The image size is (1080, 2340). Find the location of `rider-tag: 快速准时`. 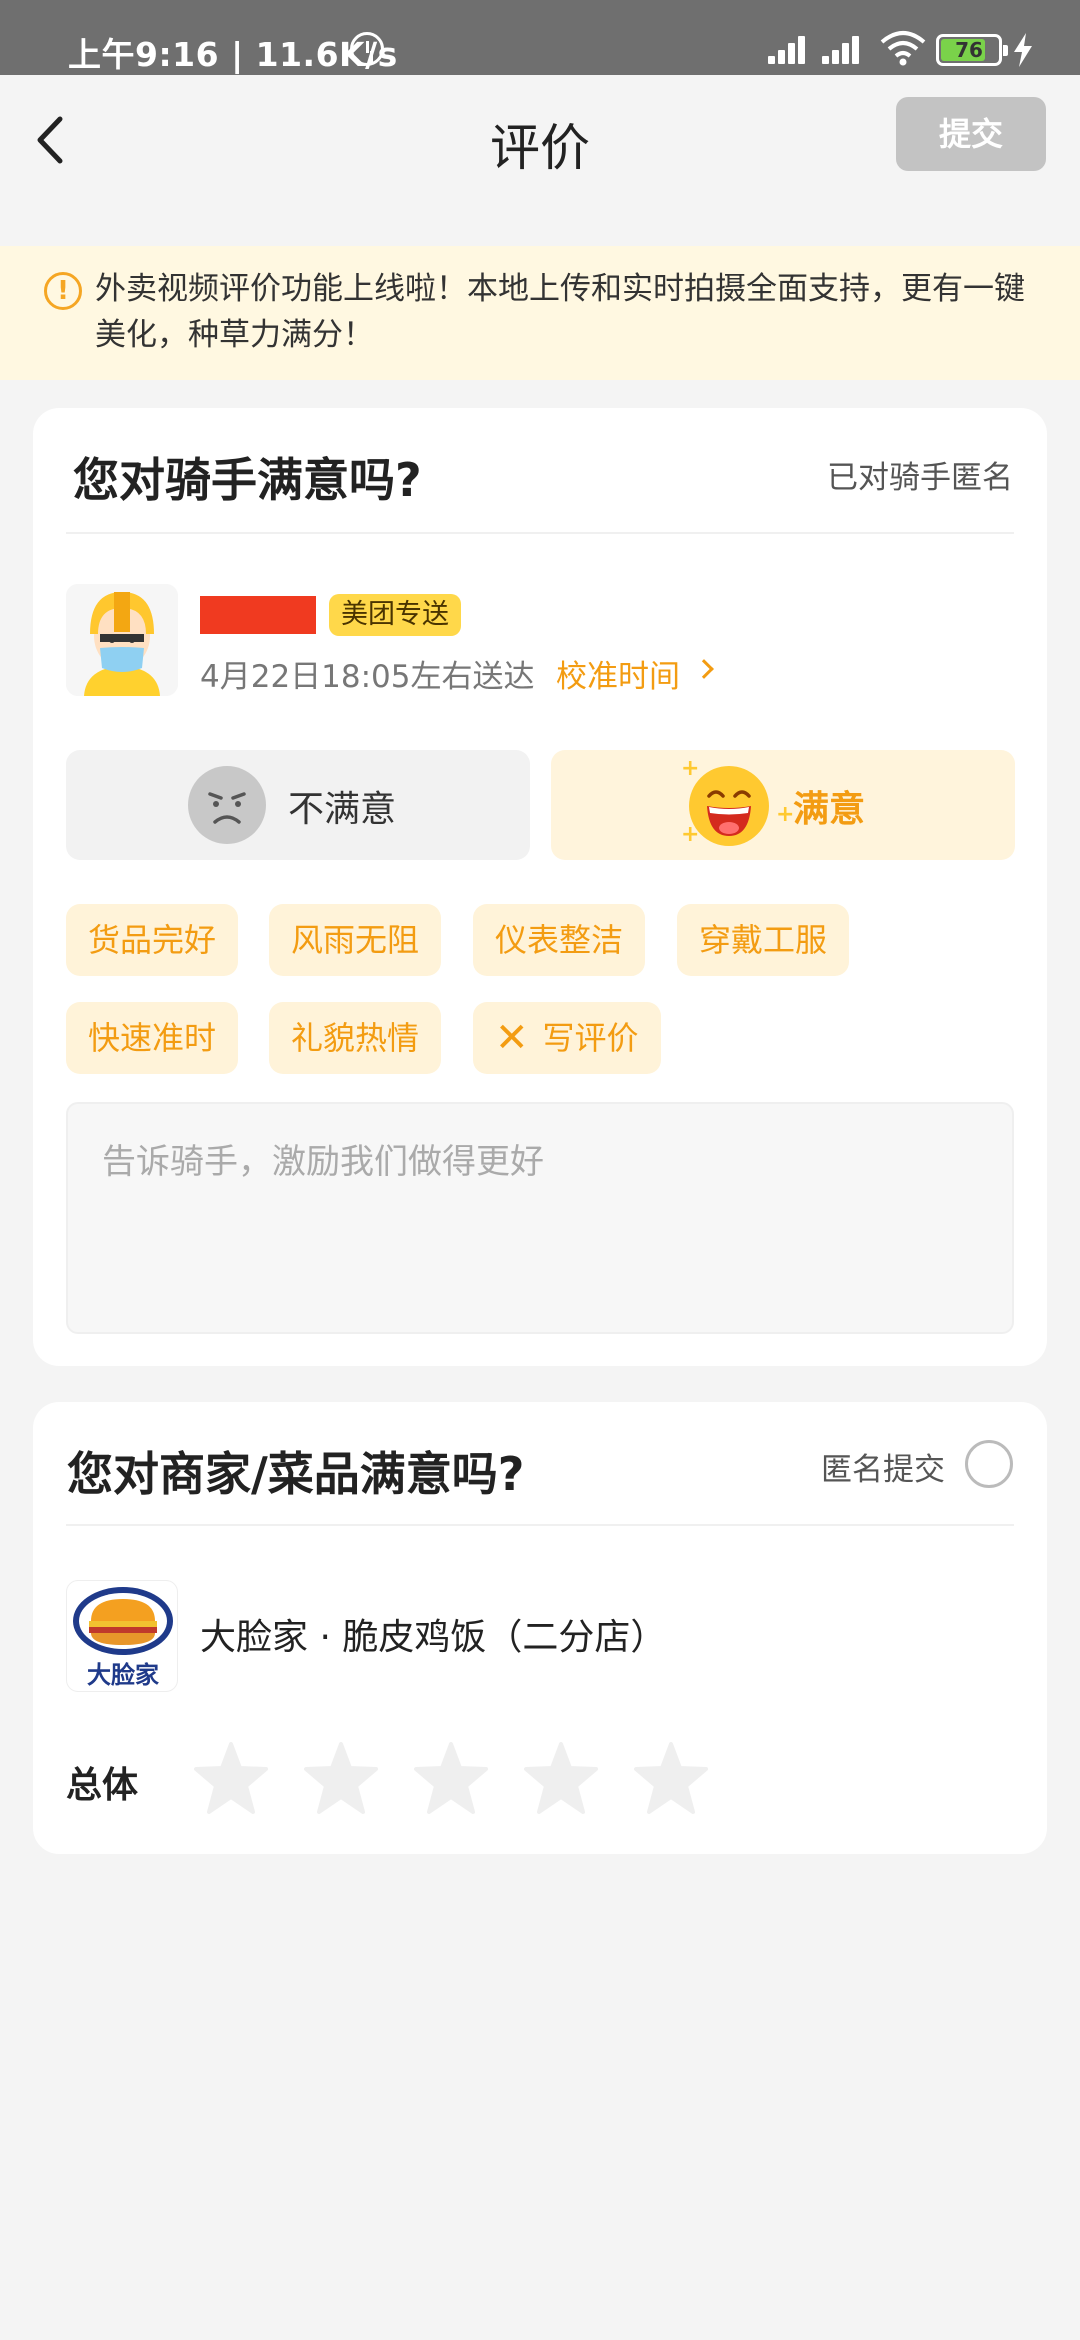

rider-tag: 快速准时 is located at coordinates (152, 1038).